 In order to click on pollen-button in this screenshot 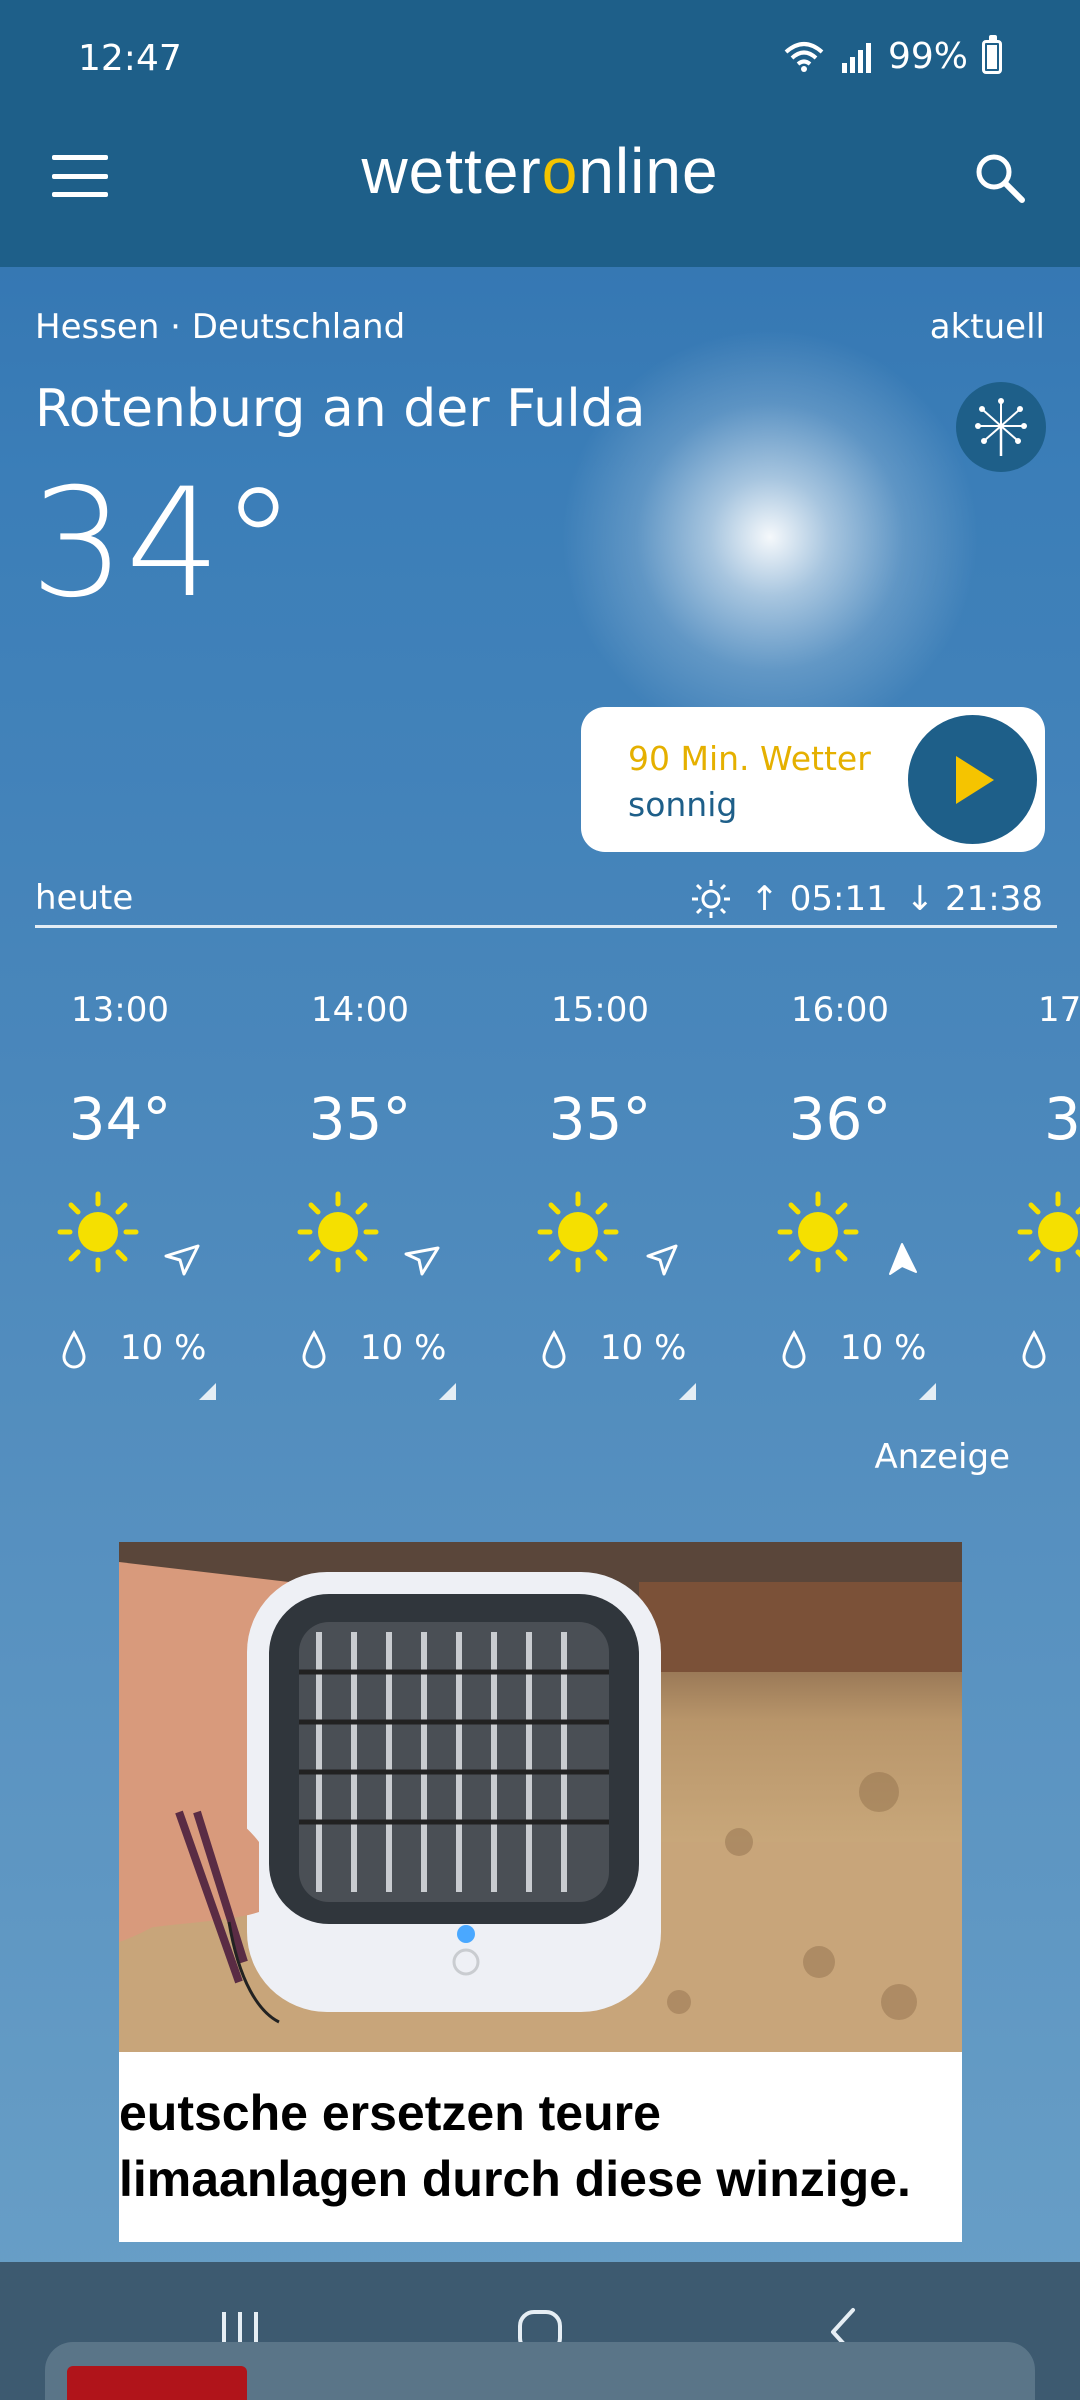, I will do `click(1001, 427)`.